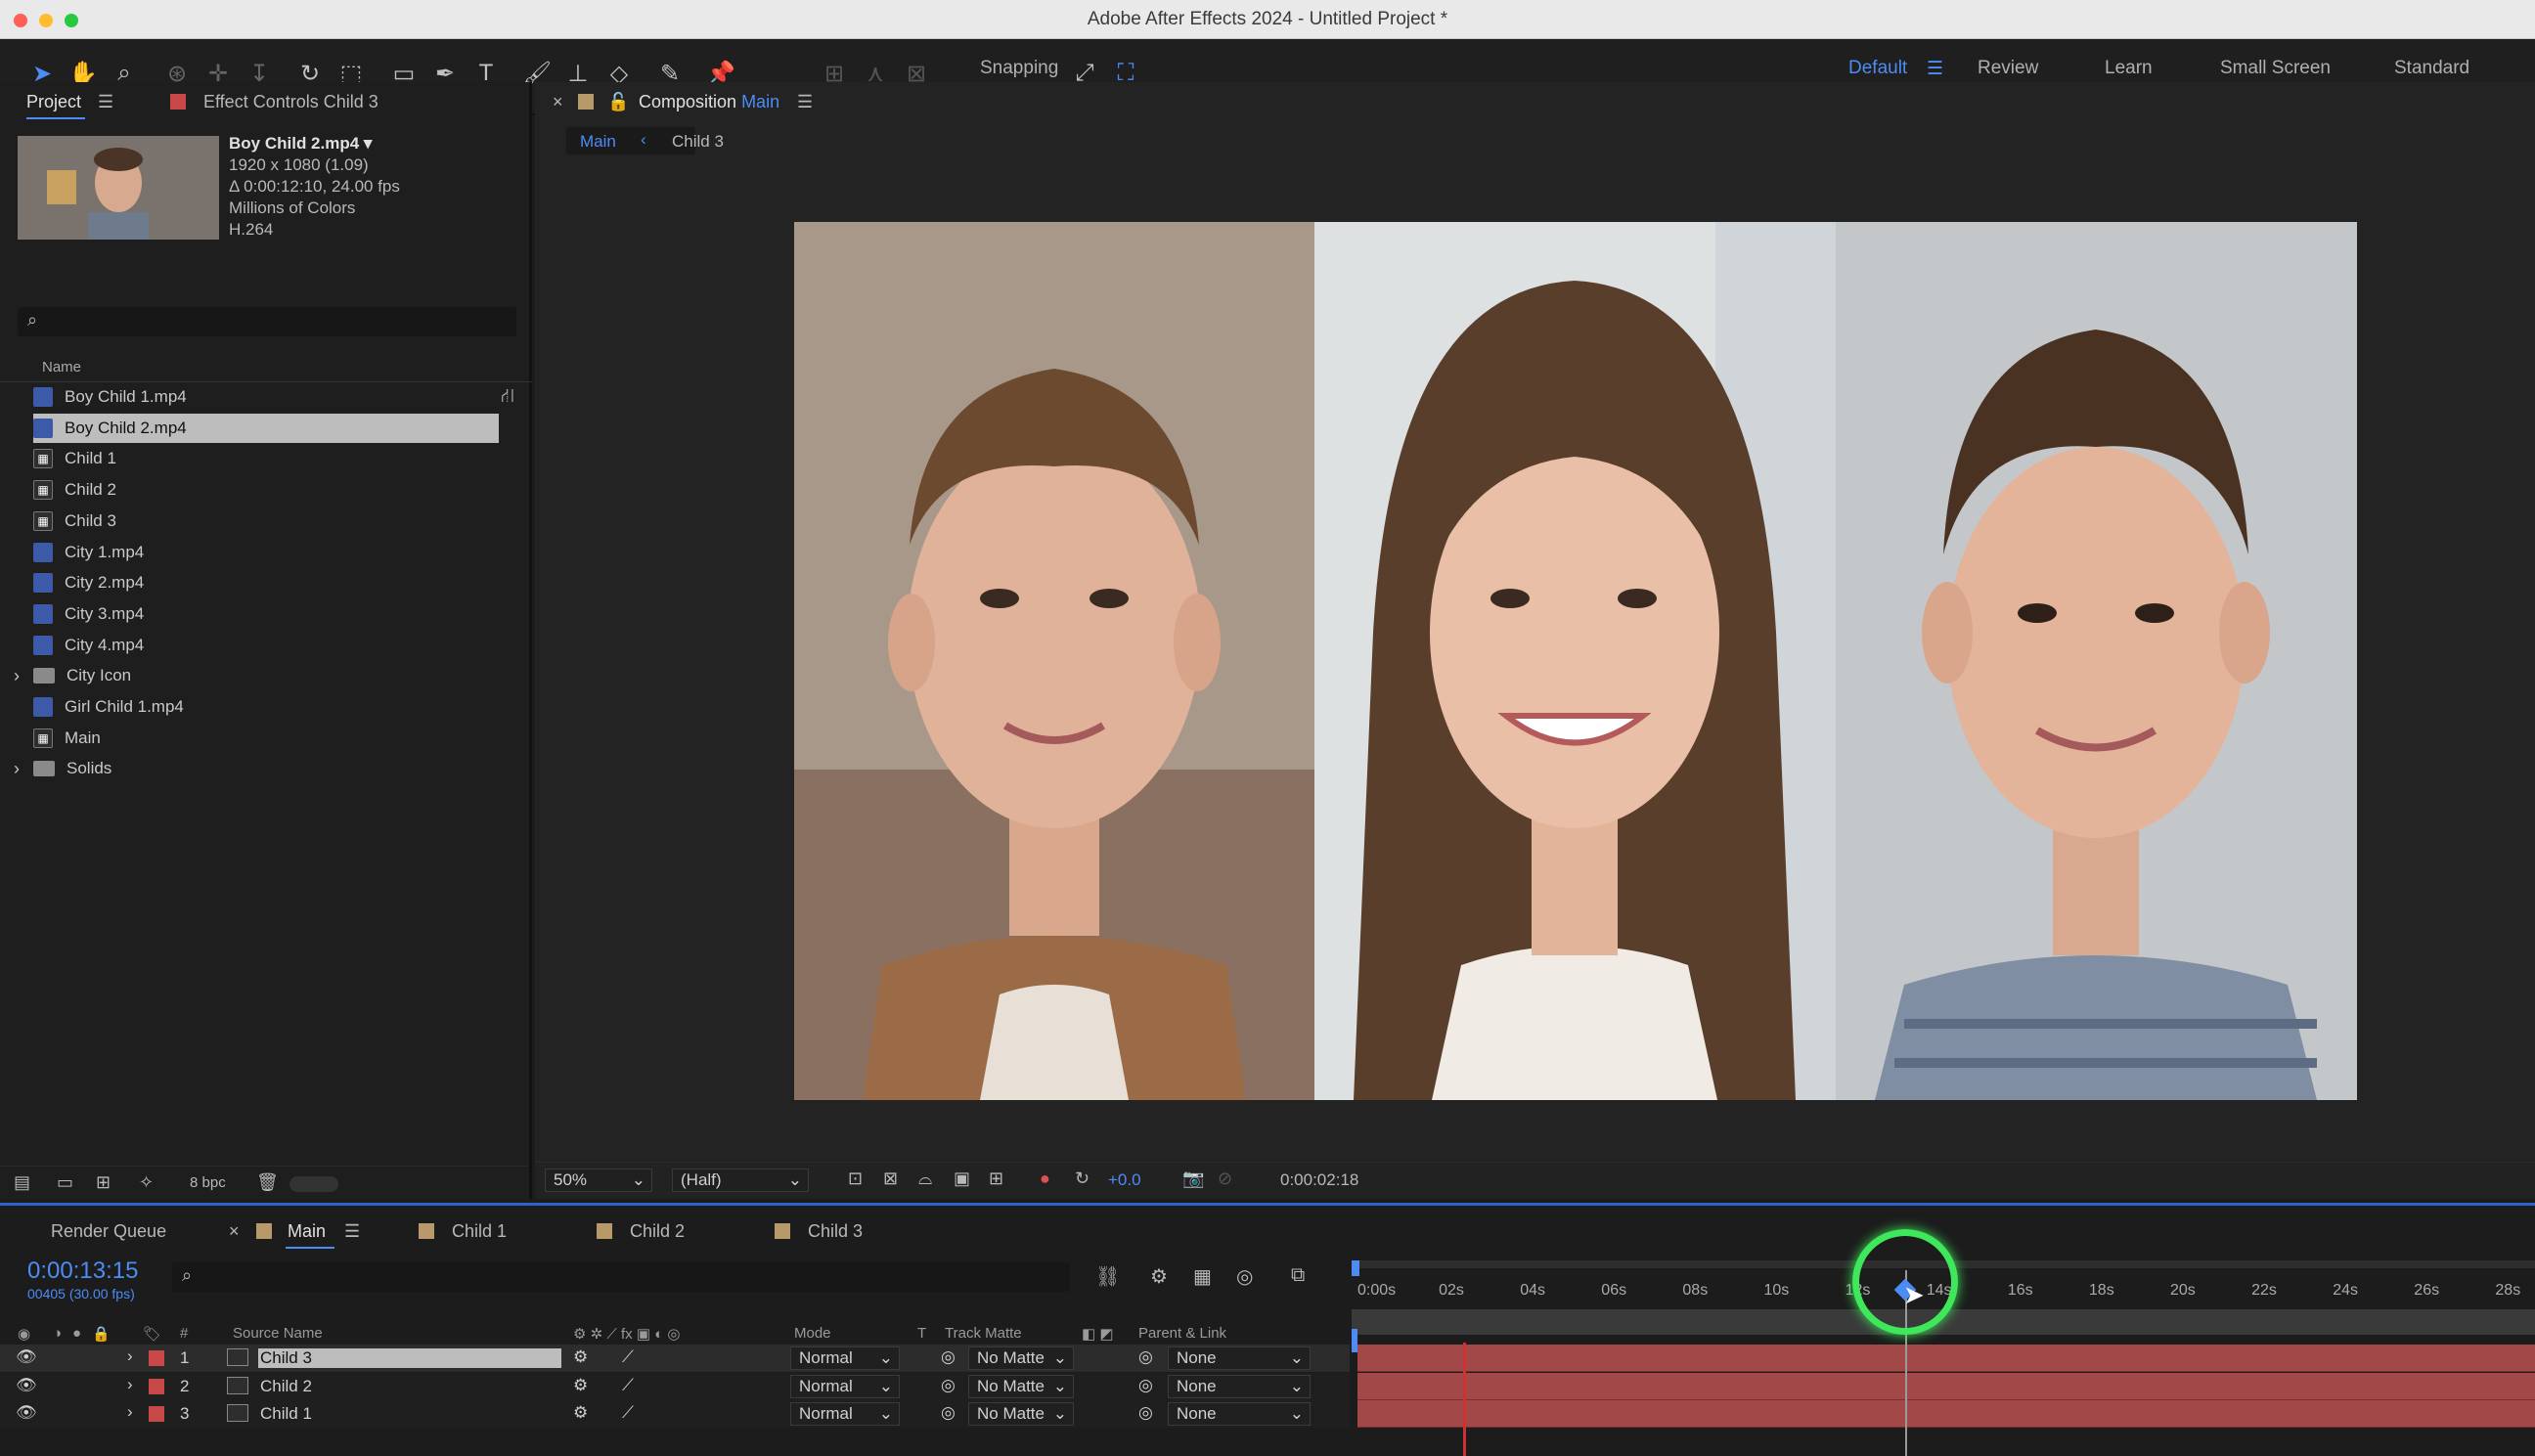 Image resolution: width=2535 pixels, height=1456 pixels. I want to click on new-folder-icon: ▭, so click(65, 1182).